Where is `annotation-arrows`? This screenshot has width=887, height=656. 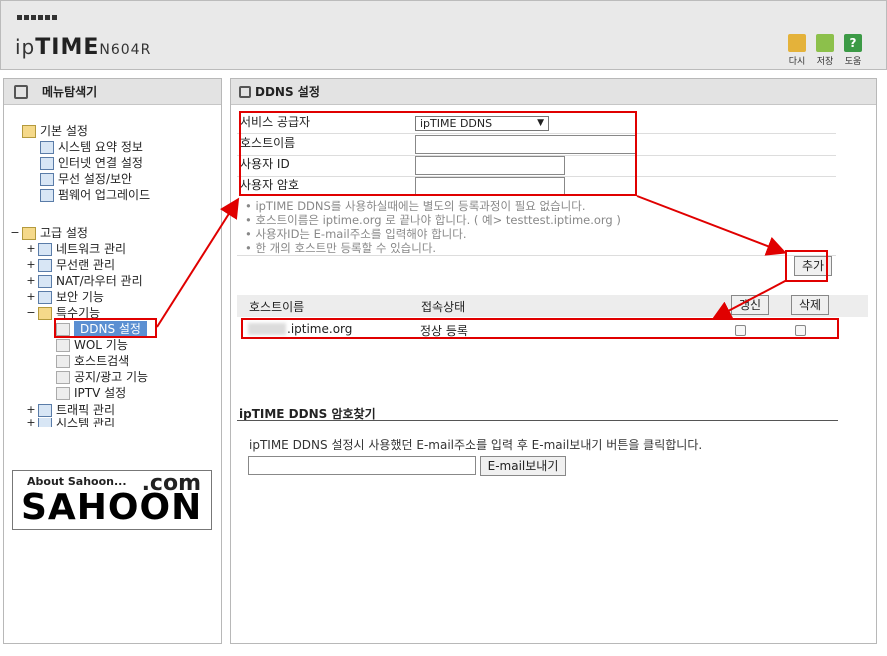 annotation-arrows is located at coordinates (472, 261).